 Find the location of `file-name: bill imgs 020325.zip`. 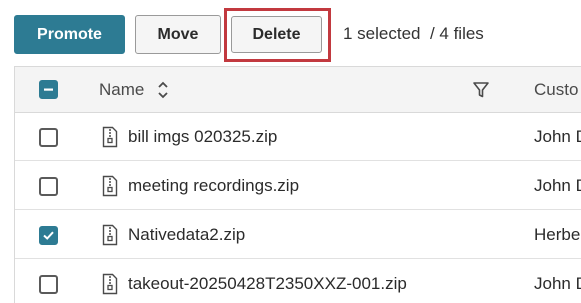

file-name: bill imgs 020325.zip is located at coordinates (202, 137).